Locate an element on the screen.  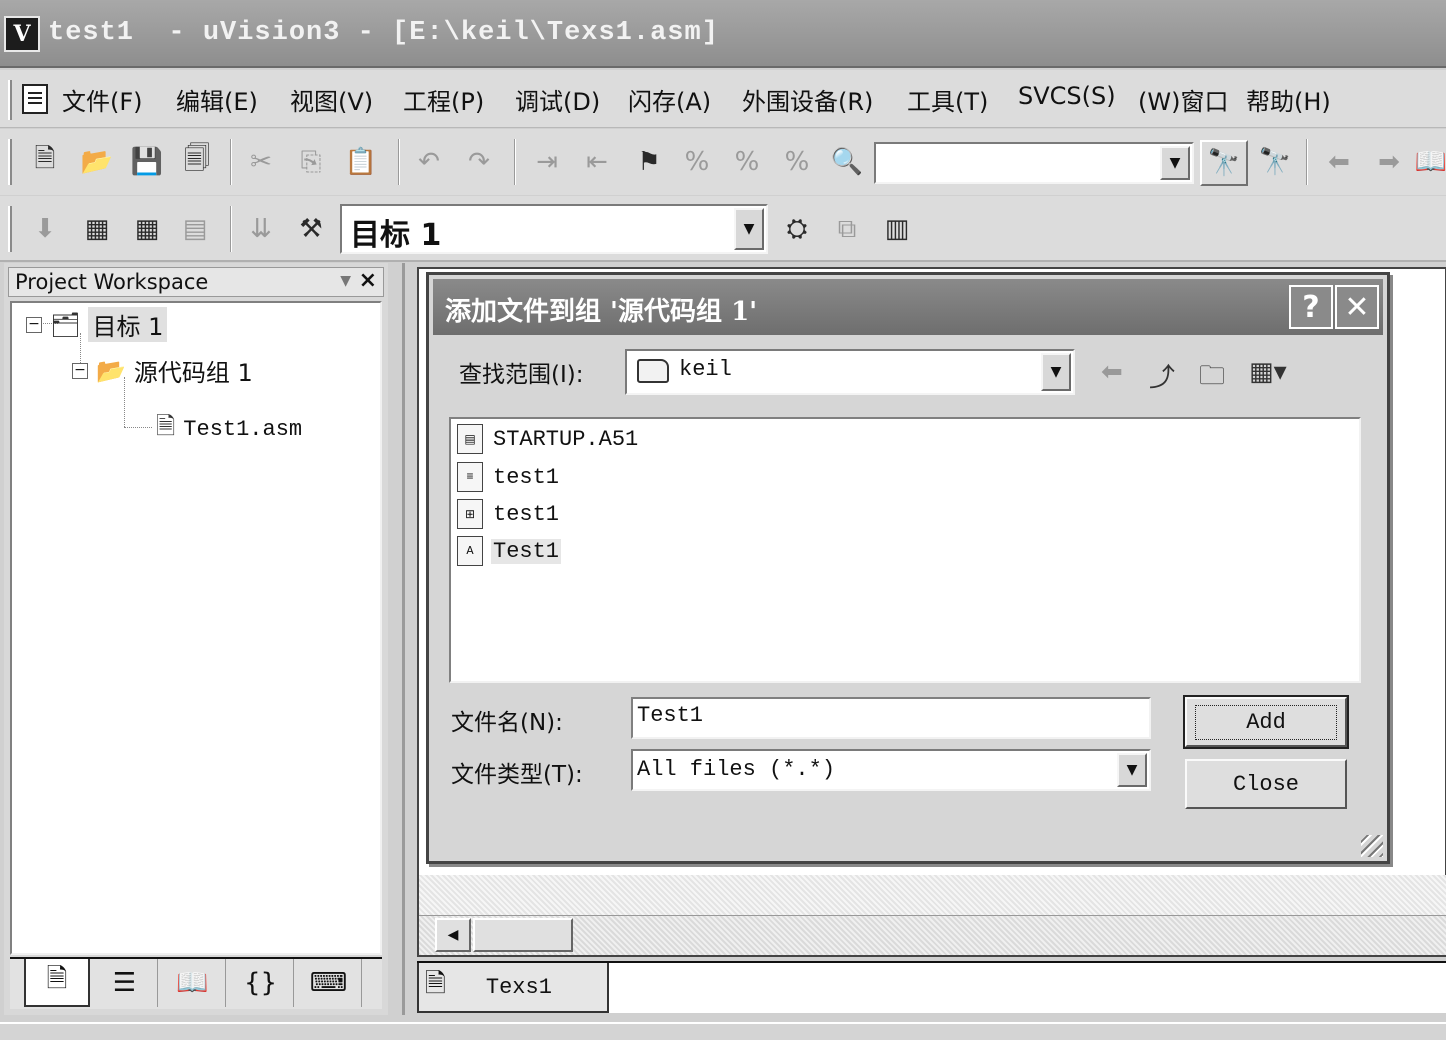
workspace-close-icon: × is located at coordinates (368, 280).